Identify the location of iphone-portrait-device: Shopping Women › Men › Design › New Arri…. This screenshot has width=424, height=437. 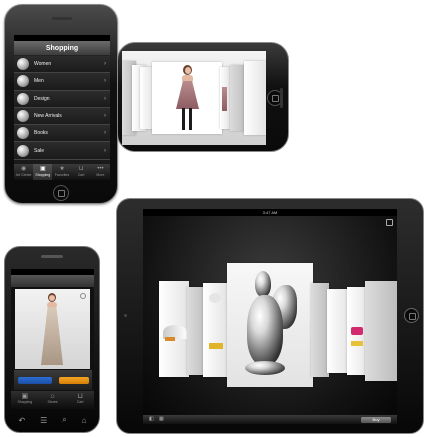
(61, 104).